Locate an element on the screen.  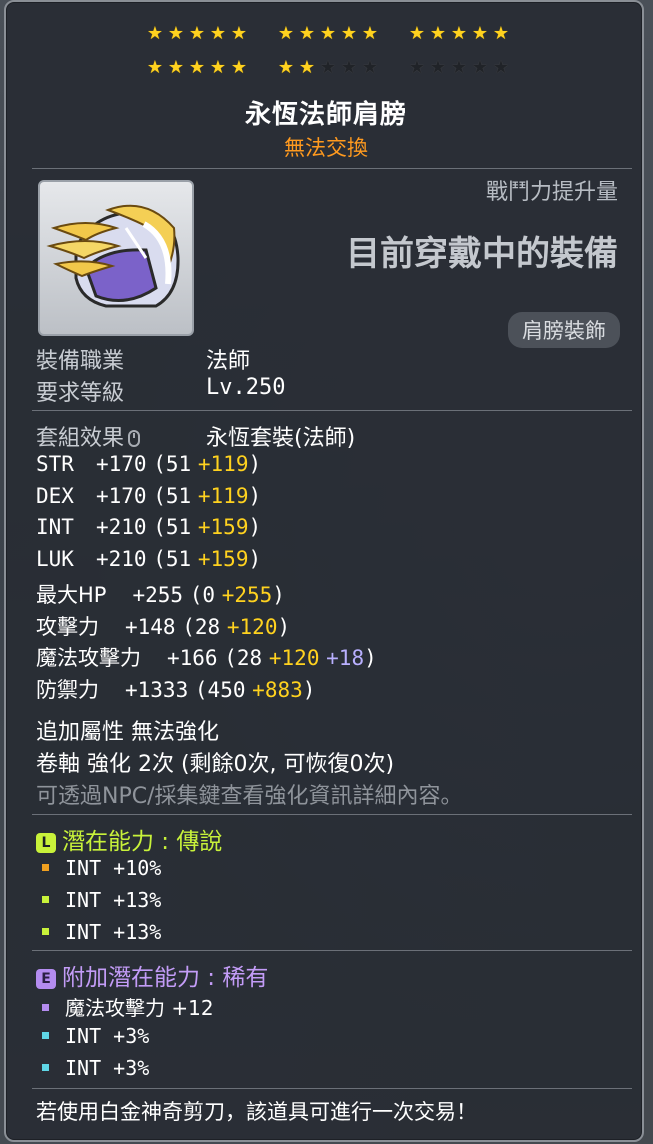
star-row-1: ★ ★ ★ ★ ★ ★ ★ ★ ★ ★ ★ ★ ★ ★ ★ is located at coordinates (336, 34).